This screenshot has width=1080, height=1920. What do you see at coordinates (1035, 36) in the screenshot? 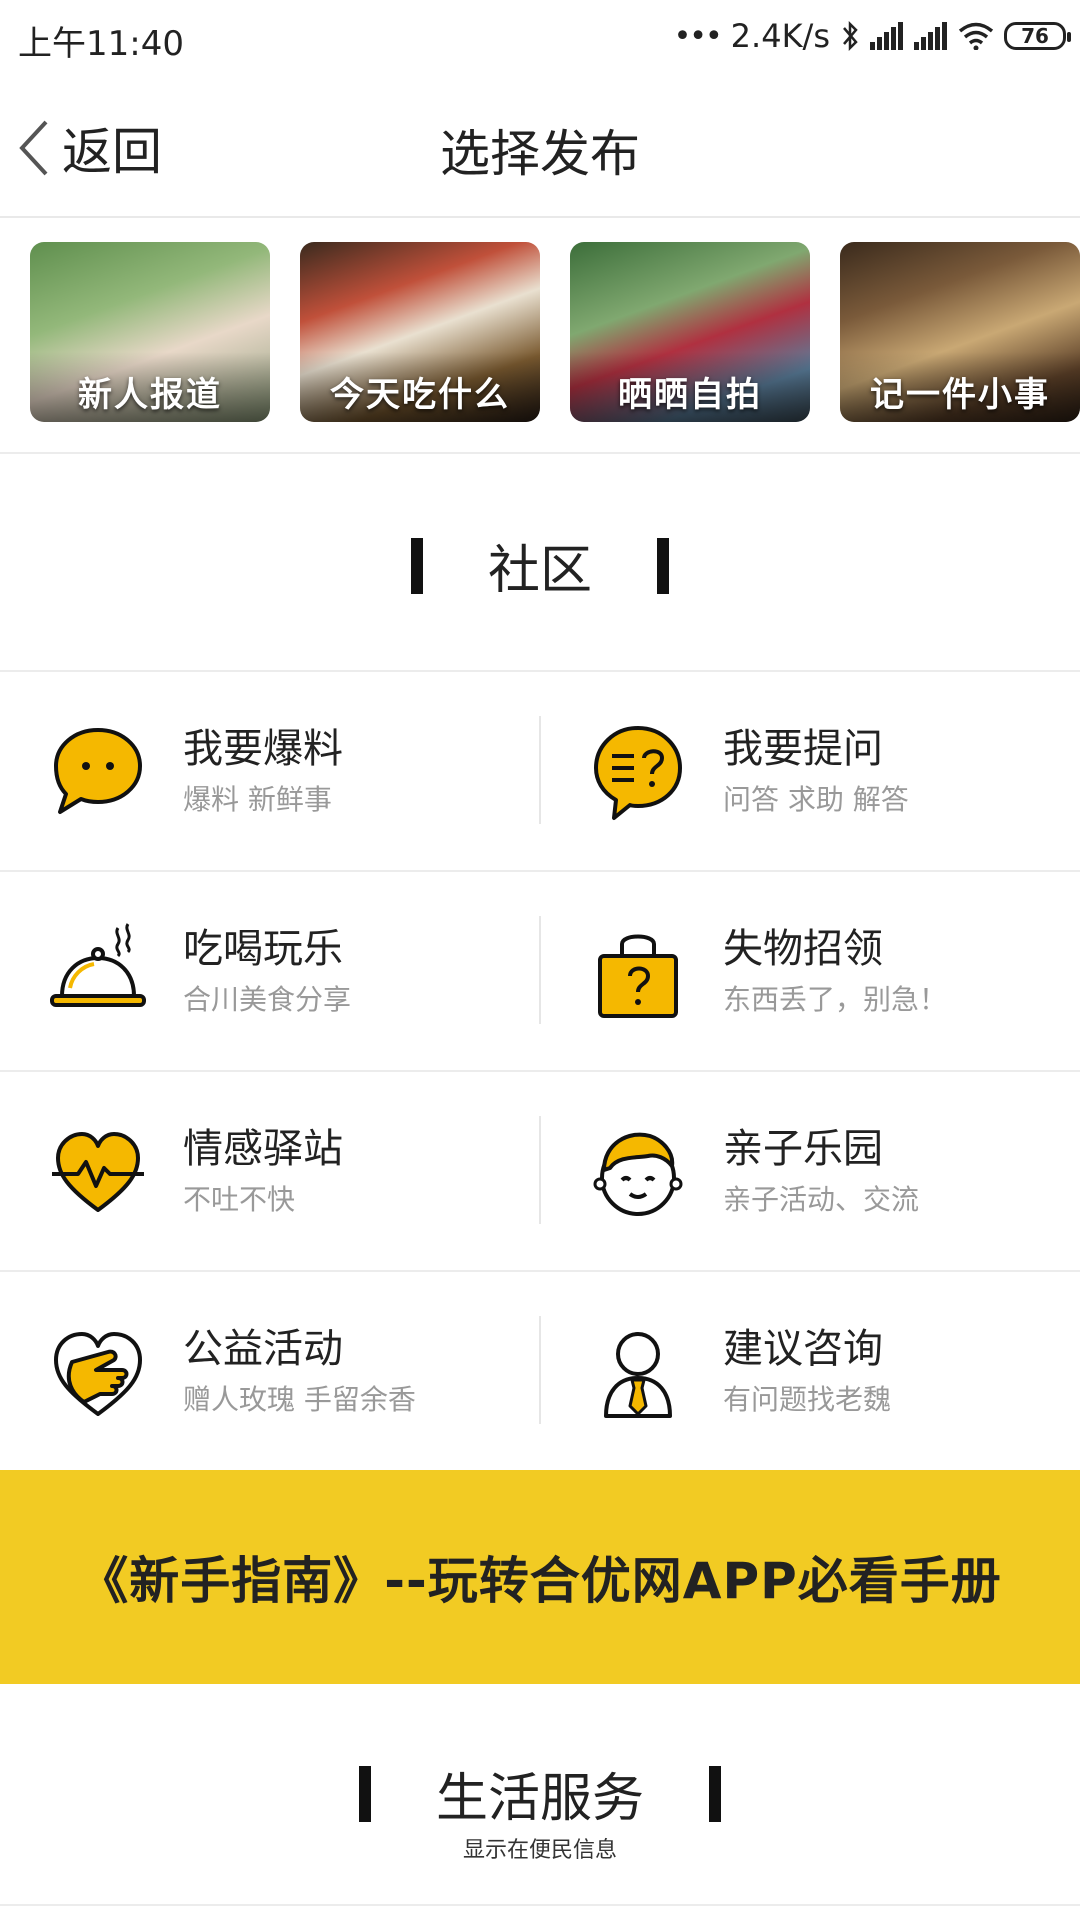
I see `battery-level: 76` at bounding box center [1035, 36].